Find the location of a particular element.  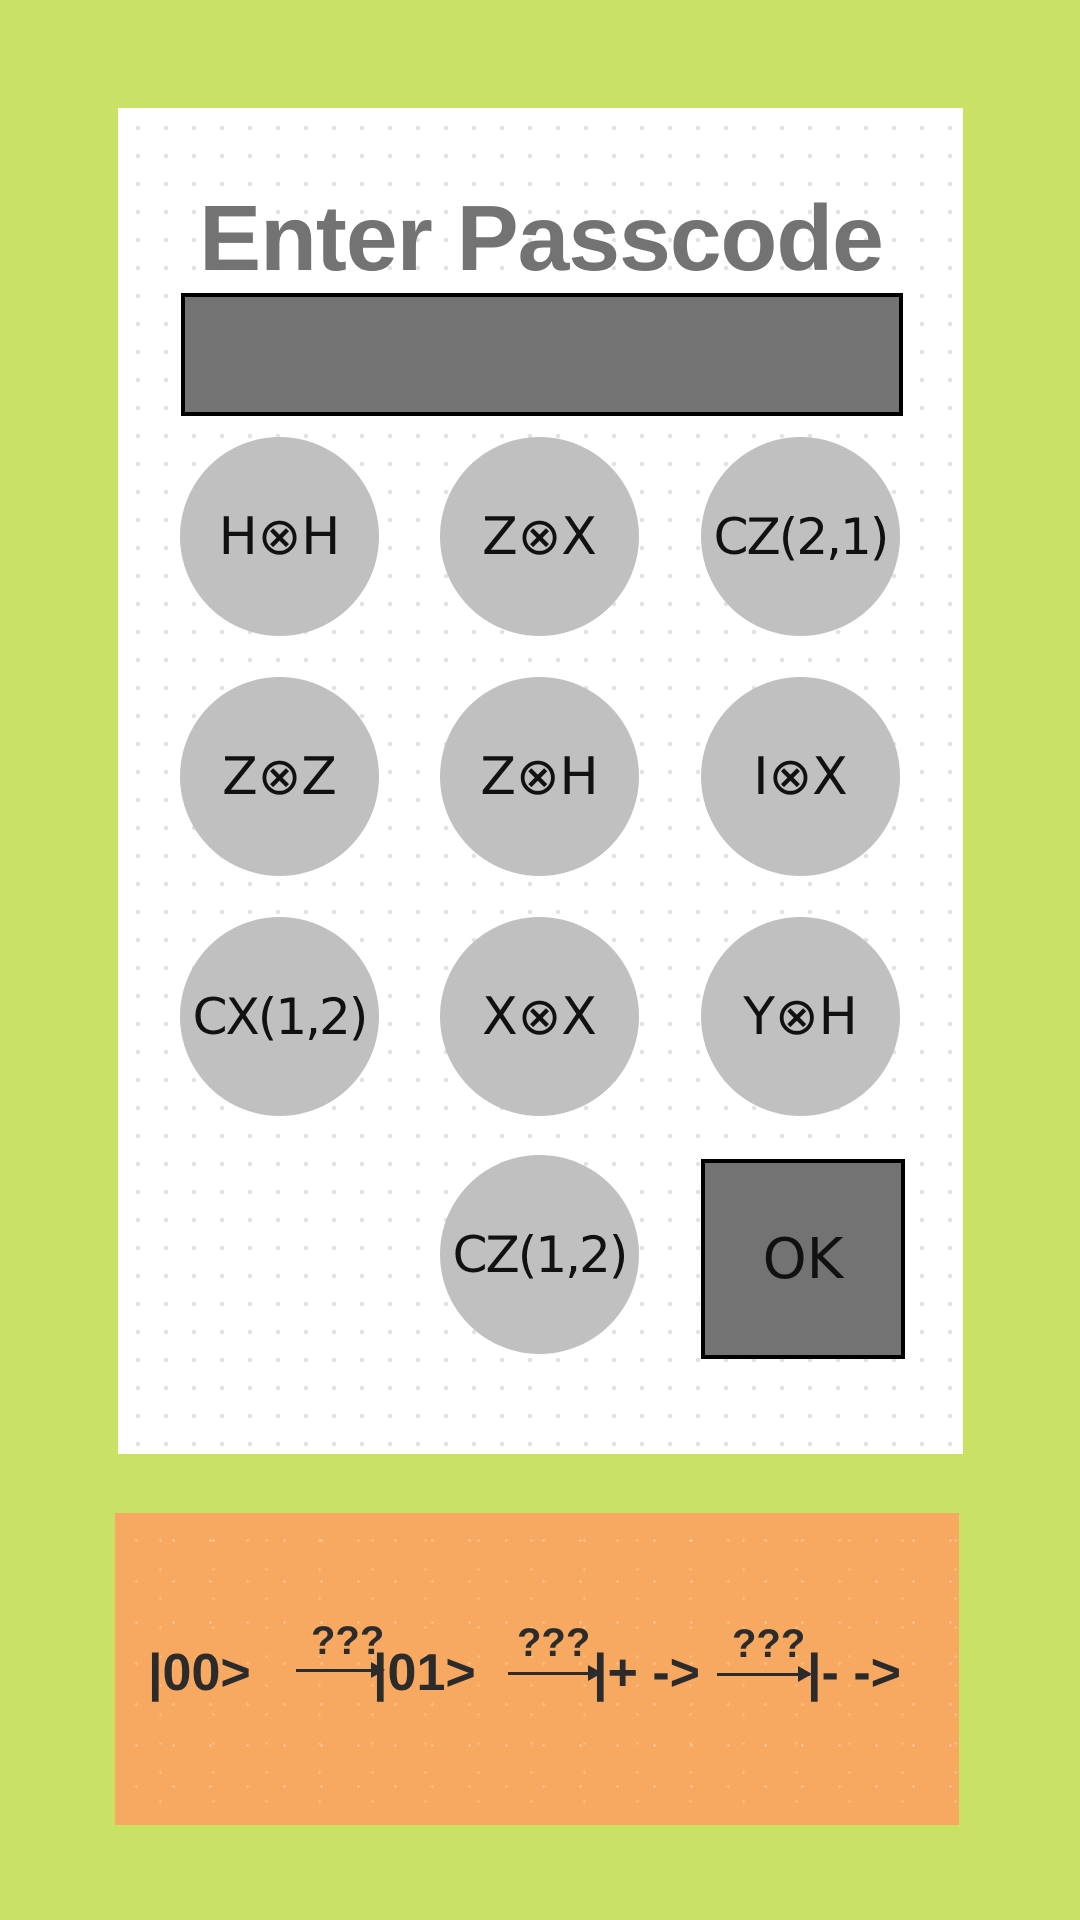

key-z-x: Z⊗X is located at coordinates (539, 536).